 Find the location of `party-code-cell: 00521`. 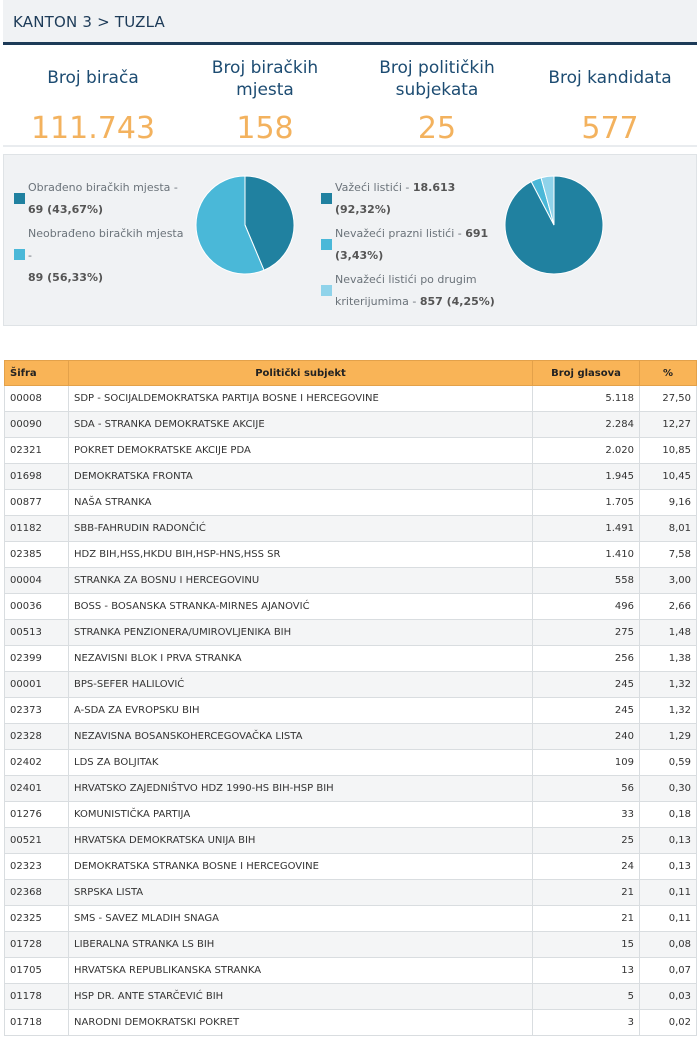

party-code-cell: 00521 is located at coordinates (36, 840).